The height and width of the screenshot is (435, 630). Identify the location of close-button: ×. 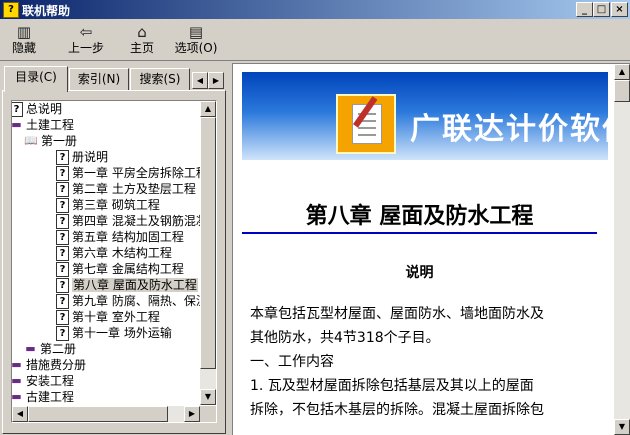
(619, 9).